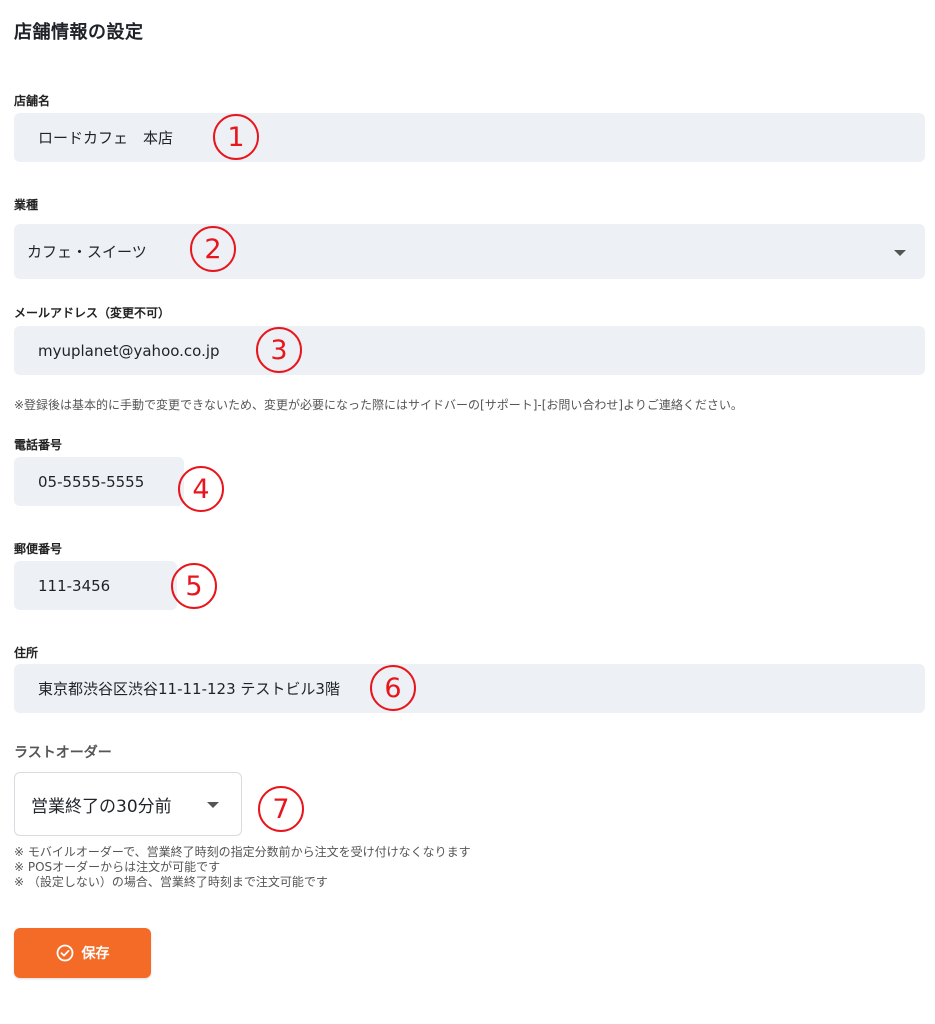  Describe the element at coordinates (189, 689) in the screenshot. I see `address-value: 東京都渋谷区渋谷11-11-123 テストビル3階` at that location.